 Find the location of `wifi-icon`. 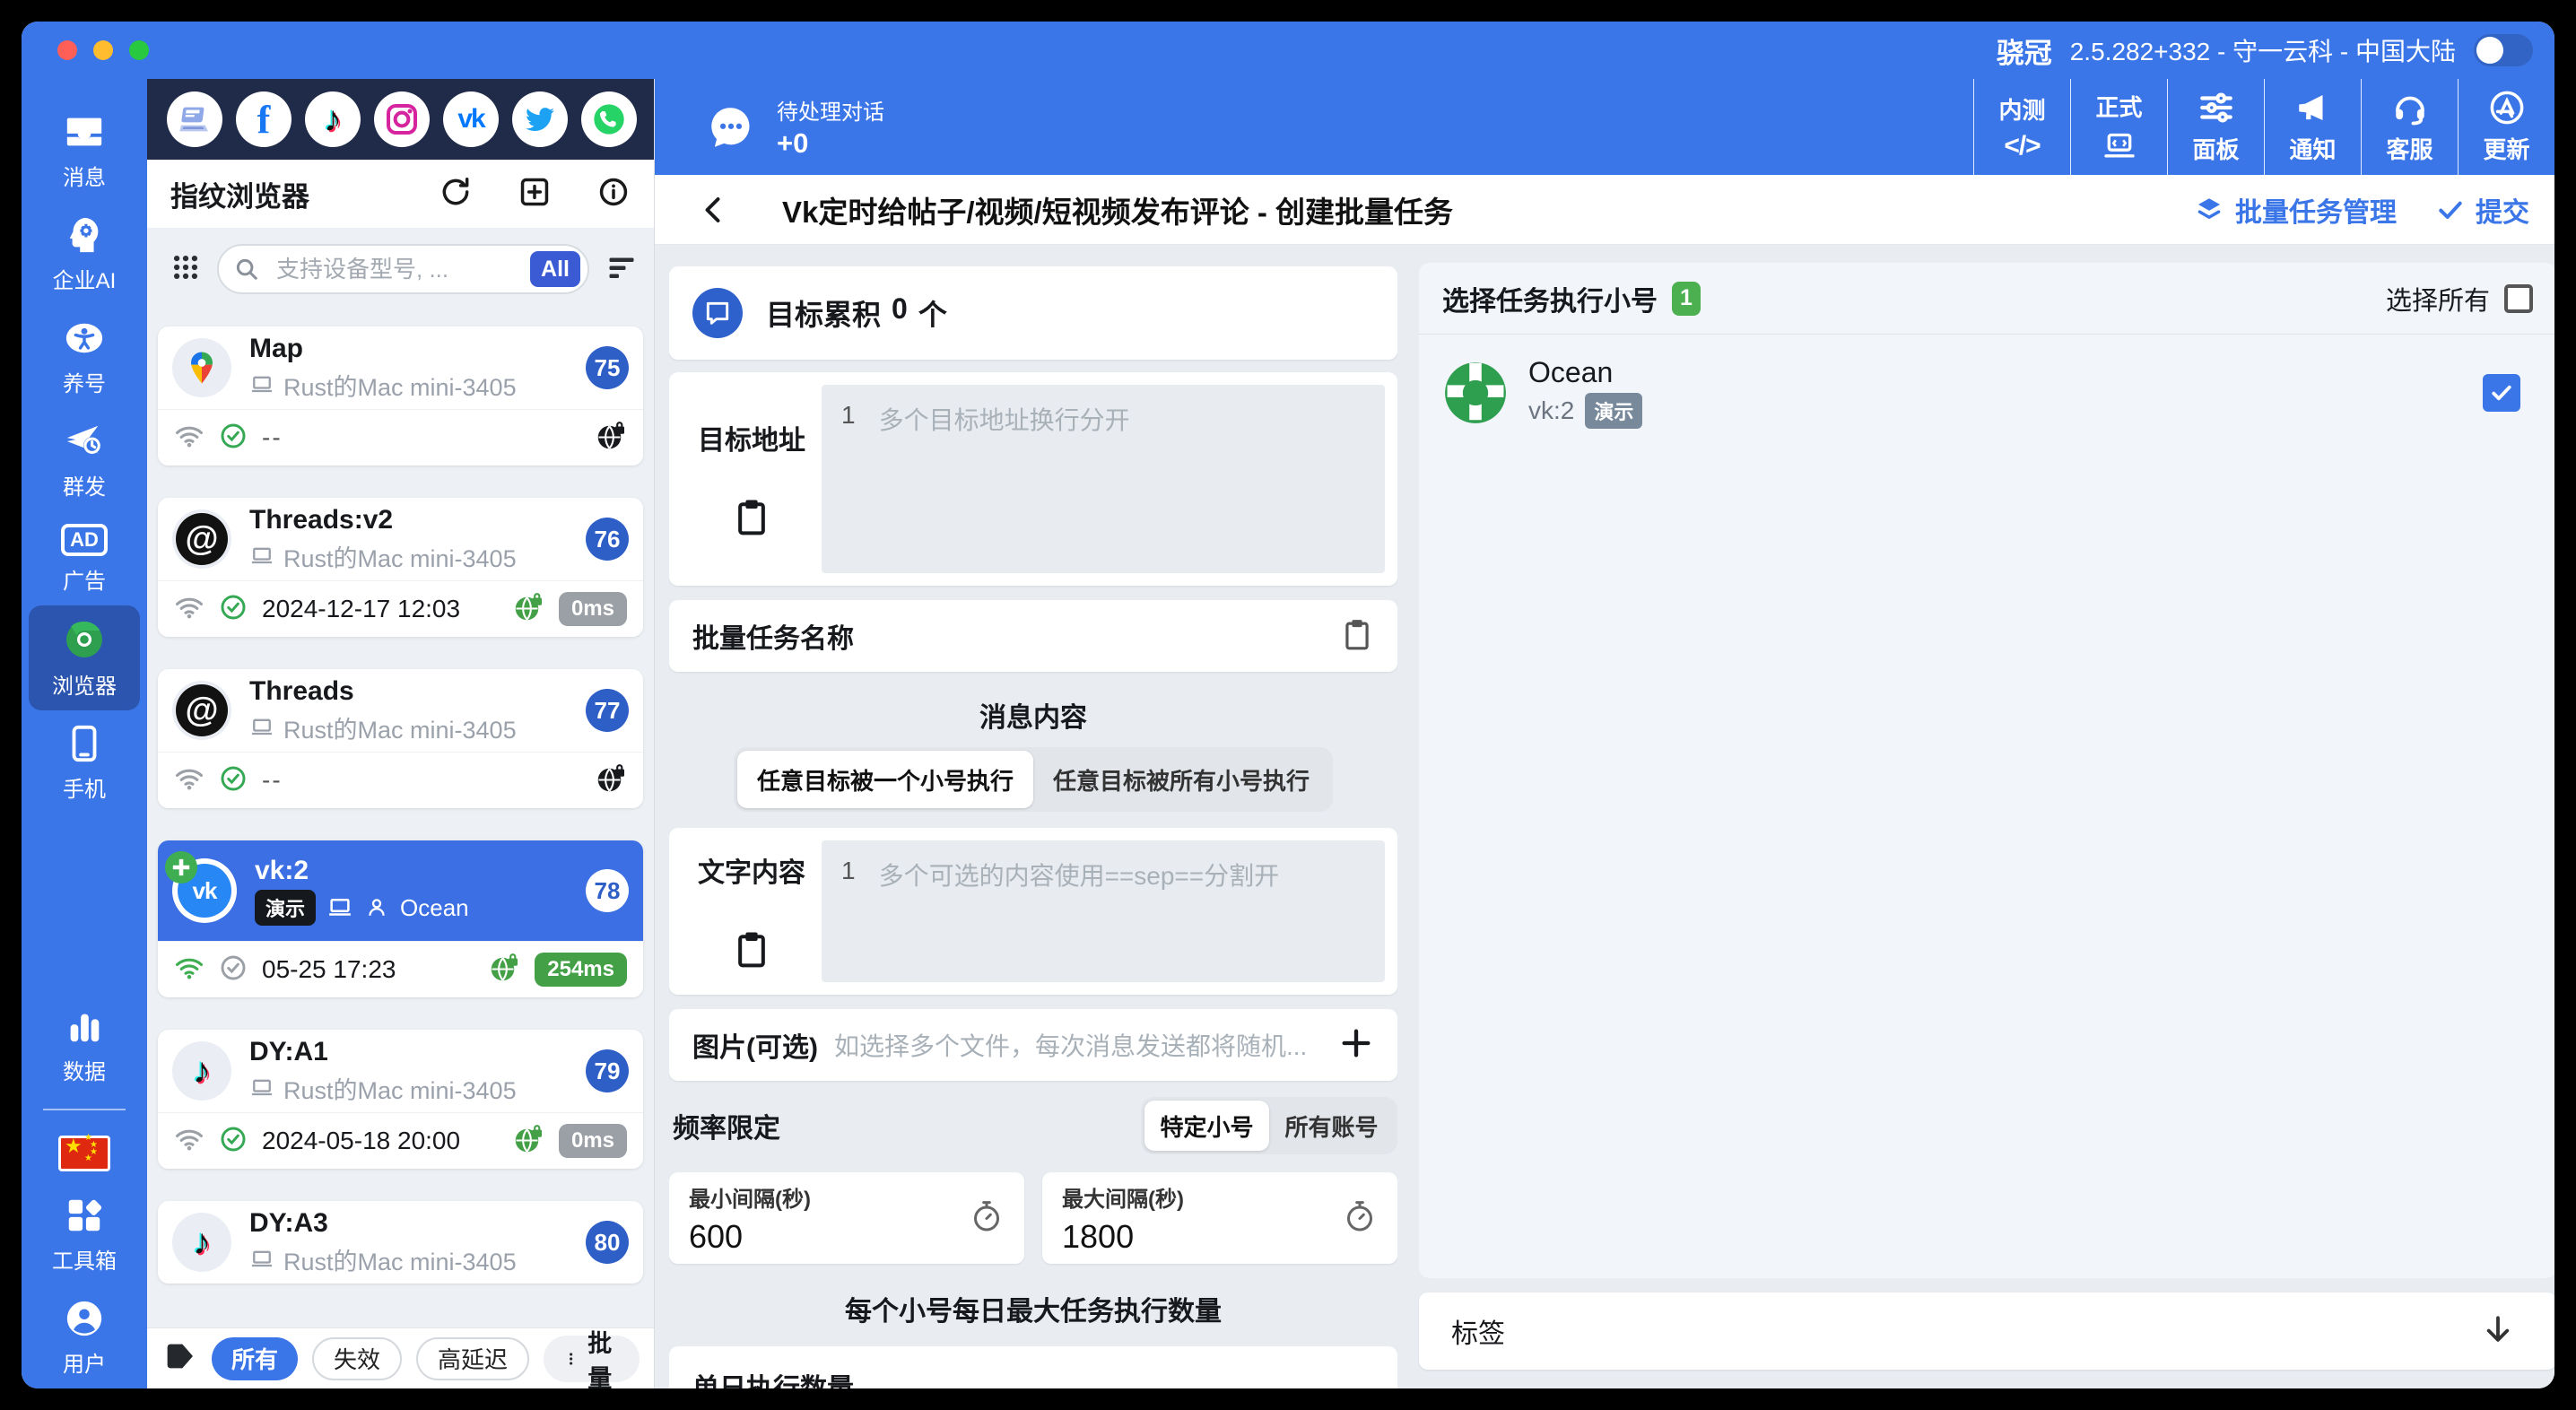

wifi-icon is located at coordinates (189, 971).